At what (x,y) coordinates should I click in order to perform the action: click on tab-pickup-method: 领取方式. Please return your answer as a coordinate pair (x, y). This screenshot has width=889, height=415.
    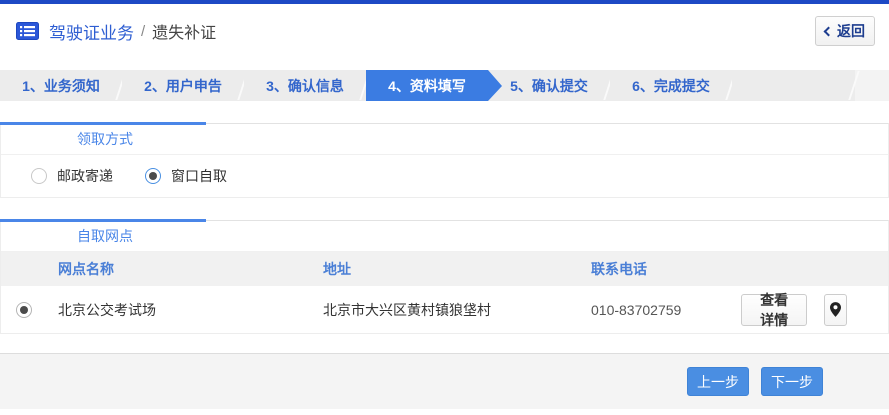
    Looking at the image, I should click on (444, 139).